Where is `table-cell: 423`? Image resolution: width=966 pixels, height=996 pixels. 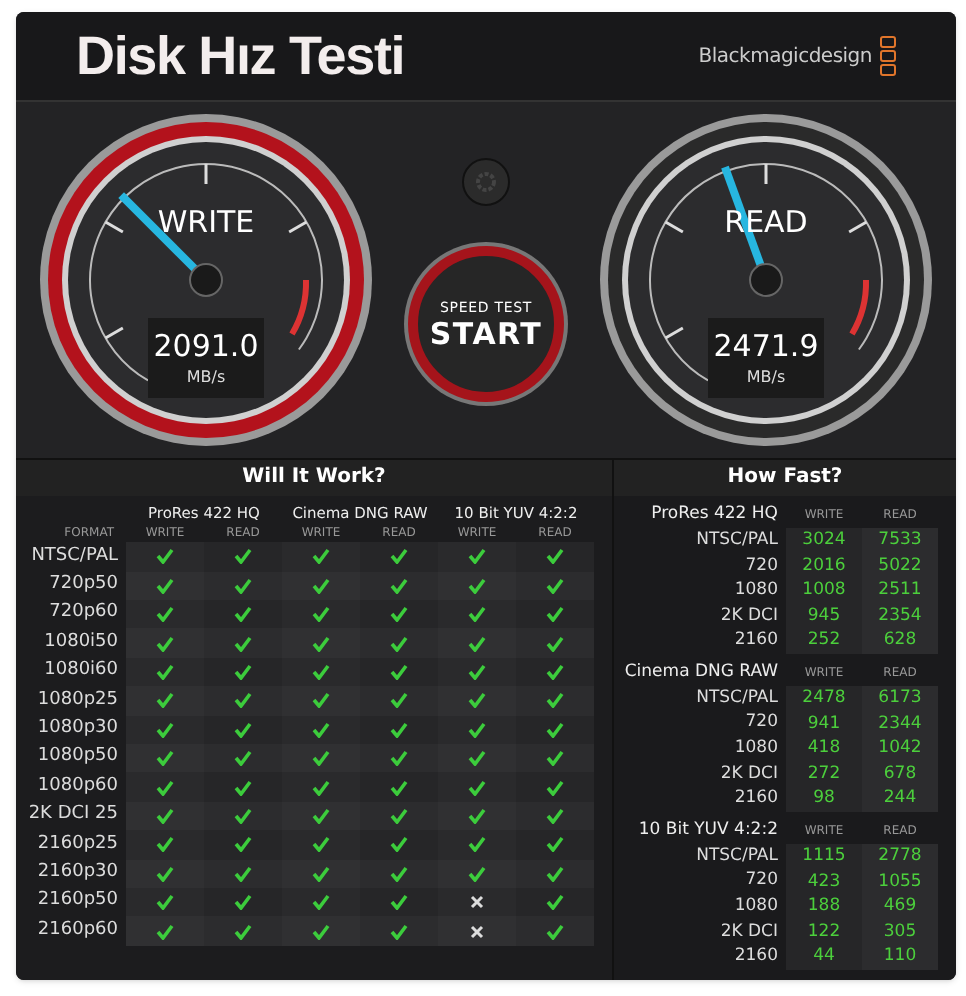 table-cell: 423 is located at coordinates (824, 882).